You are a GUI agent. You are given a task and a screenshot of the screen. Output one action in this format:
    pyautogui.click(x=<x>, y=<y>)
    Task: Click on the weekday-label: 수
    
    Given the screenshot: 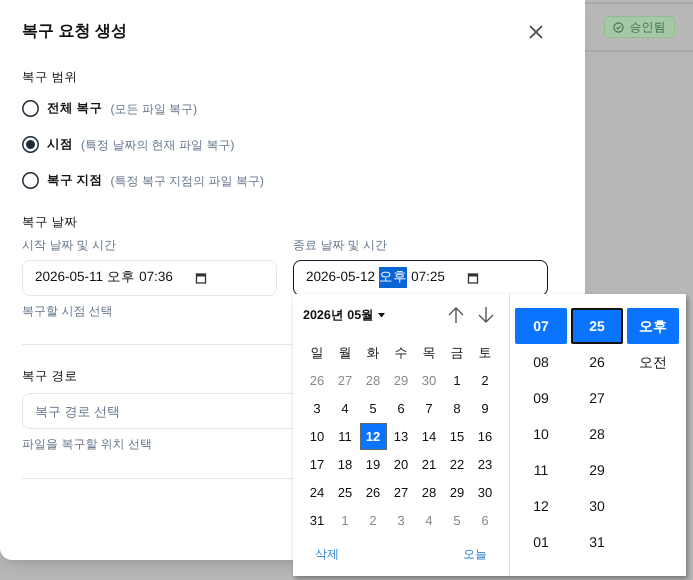 What is the action you would take?
    pyautogui.click(x=401, y=353)
    